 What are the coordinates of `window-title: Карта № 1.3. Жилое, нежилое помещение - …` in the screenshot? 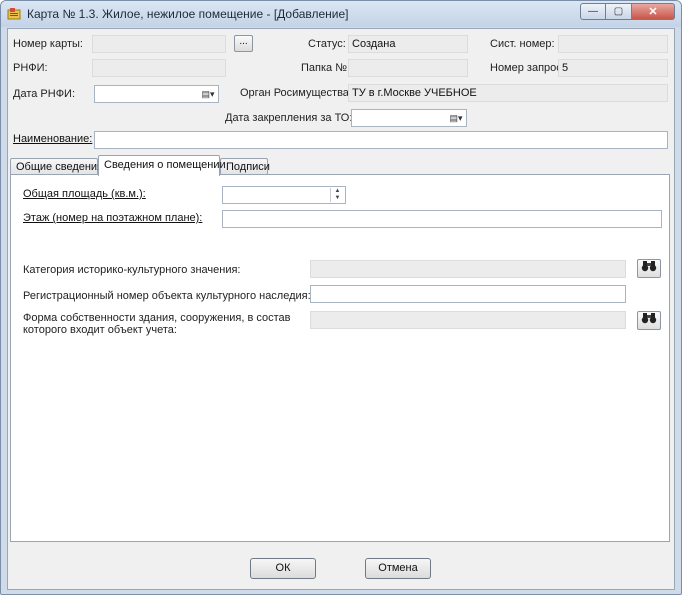 It's located at (188, 14).